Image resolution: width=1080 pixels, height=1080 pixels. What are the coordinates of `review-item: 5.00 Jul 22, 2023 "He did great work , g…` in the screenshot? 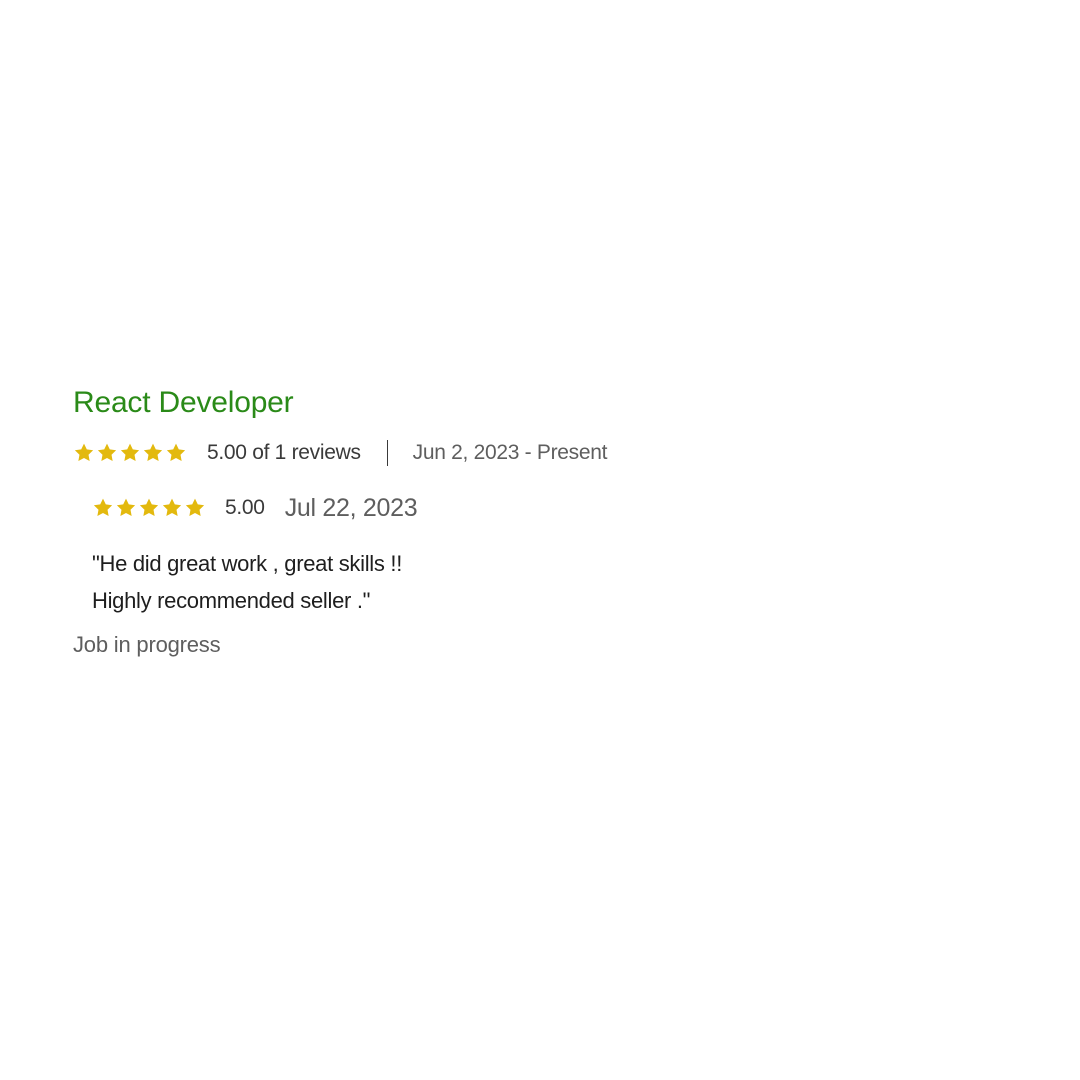 It's located at (532, 556).